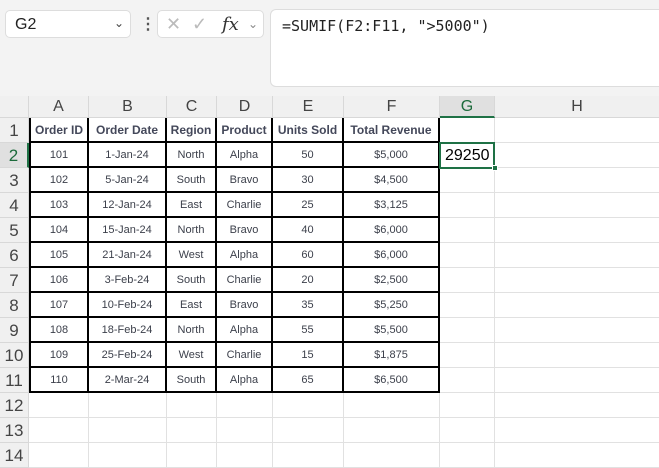 The image size is (659, 468). I want to click on row-header-1: 1, so click(14, 130).